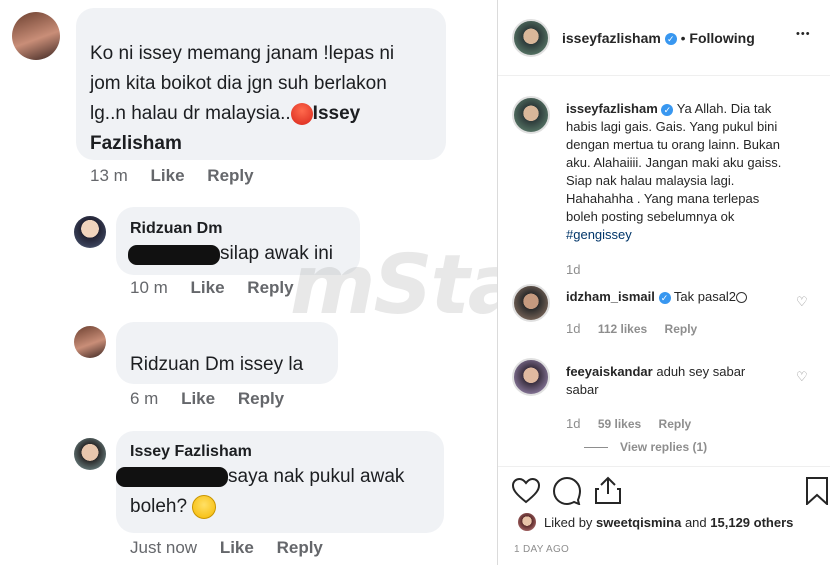 This screenshot has width=830, height=565. Describe the element at coordinates (622, 329) in the screenshot. I see `comment-likes: 112 likes` at that location.